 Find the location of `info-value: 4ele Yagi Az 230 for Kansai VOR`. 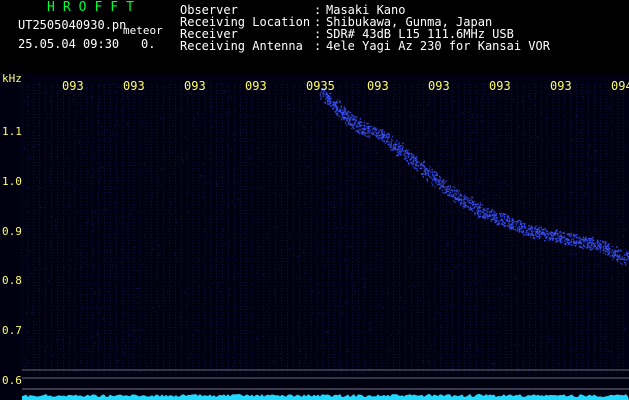

info-value: 4ele Yagi Az 230 for Kansai VOR is located at coordinates (438, 46).